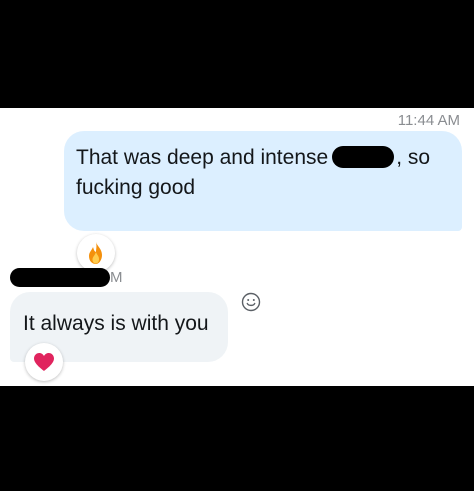 The height and width of the screenshot is (491, 474). What do you see at coordinates (60, 277) in the screenshot?
I see `redacted-sender-name` at bounding box center [60, 277].